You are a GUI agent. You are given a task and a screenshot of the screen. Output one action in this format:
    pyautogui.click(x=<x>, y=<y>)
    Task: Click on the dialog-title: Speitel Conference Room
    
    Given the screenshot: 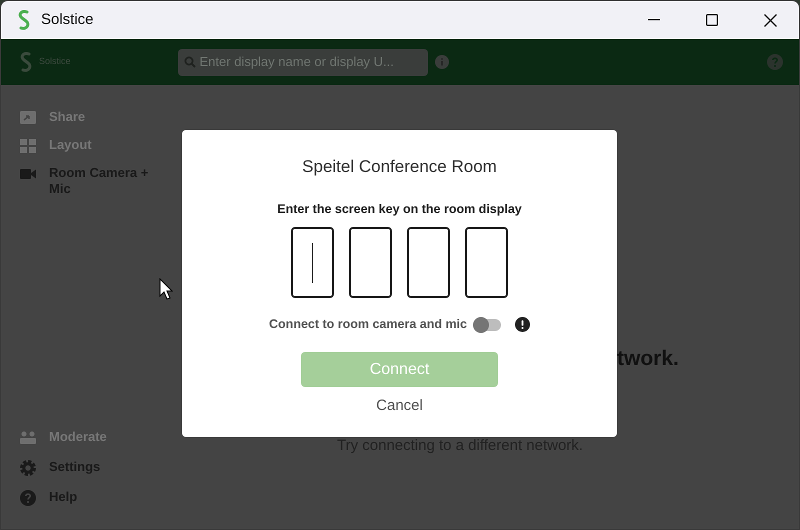 What is the action you would take?
    pyautogui.click(x=399, y=167)
    